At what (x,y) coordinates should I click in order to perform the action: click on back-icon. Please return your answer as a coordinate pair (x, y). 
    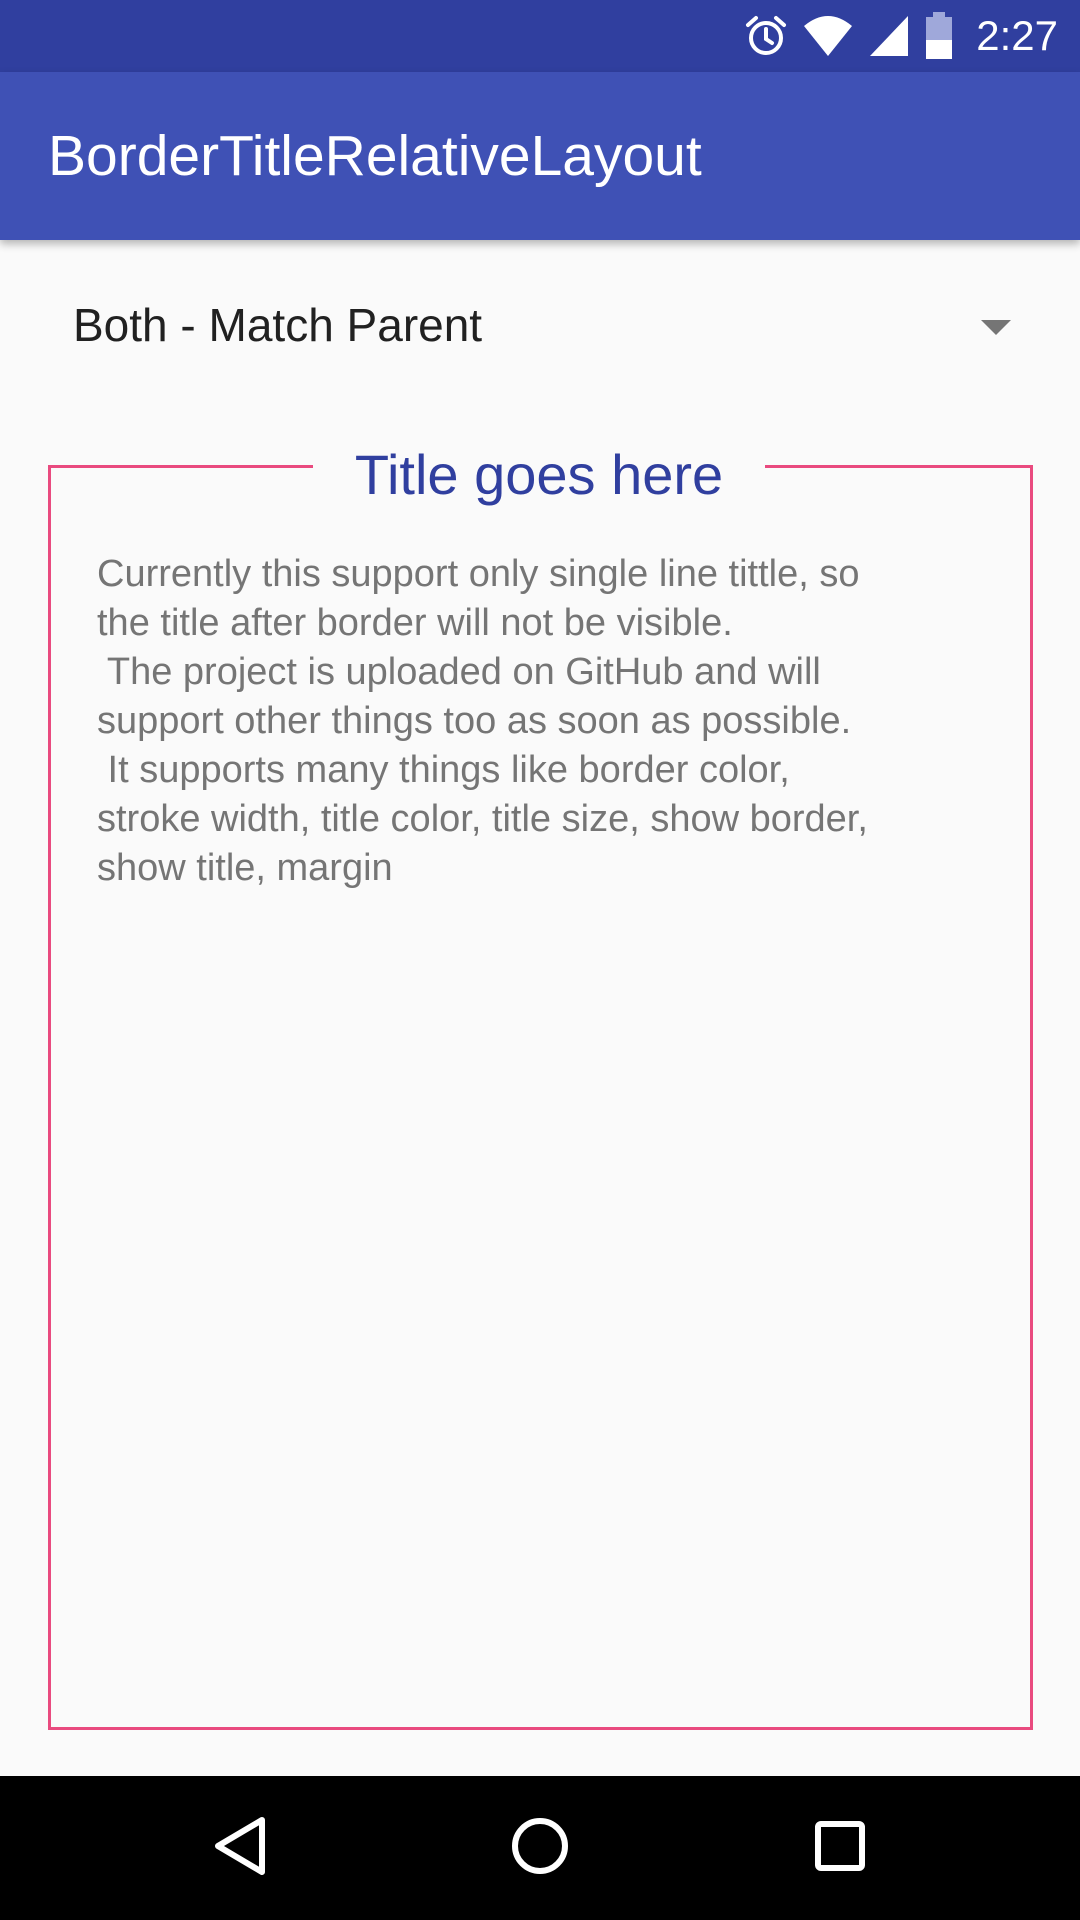
    Looking at the image, I should click on (240, 1848).